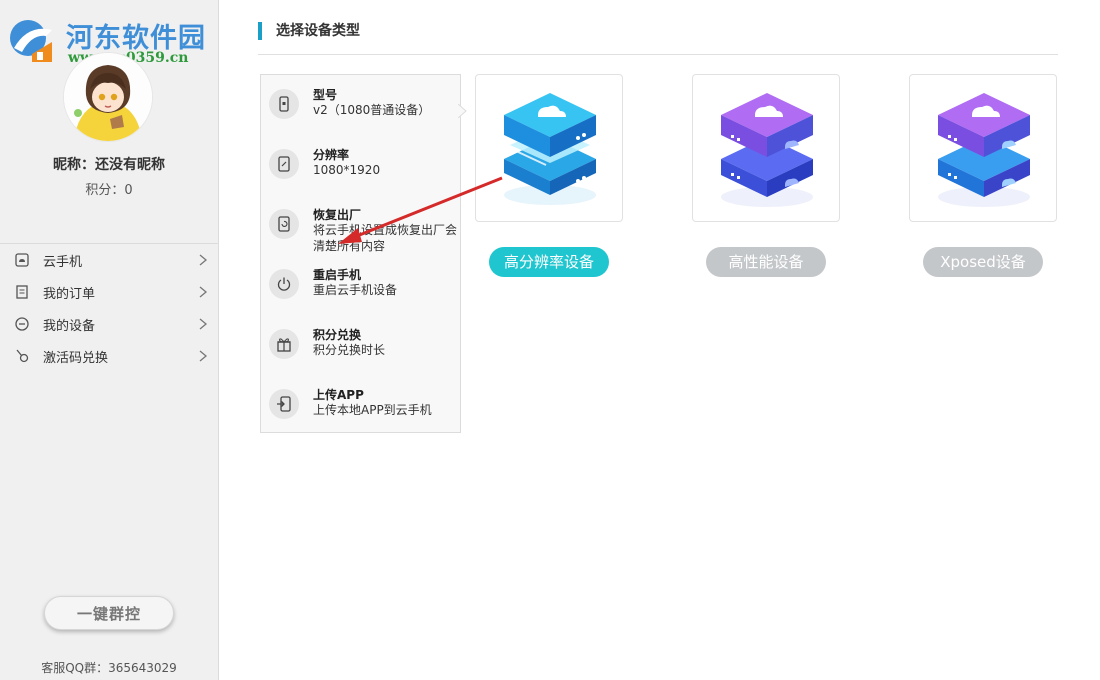 The image size is (1100, 680). I want to click on resolution-icon, so click(284, 164).